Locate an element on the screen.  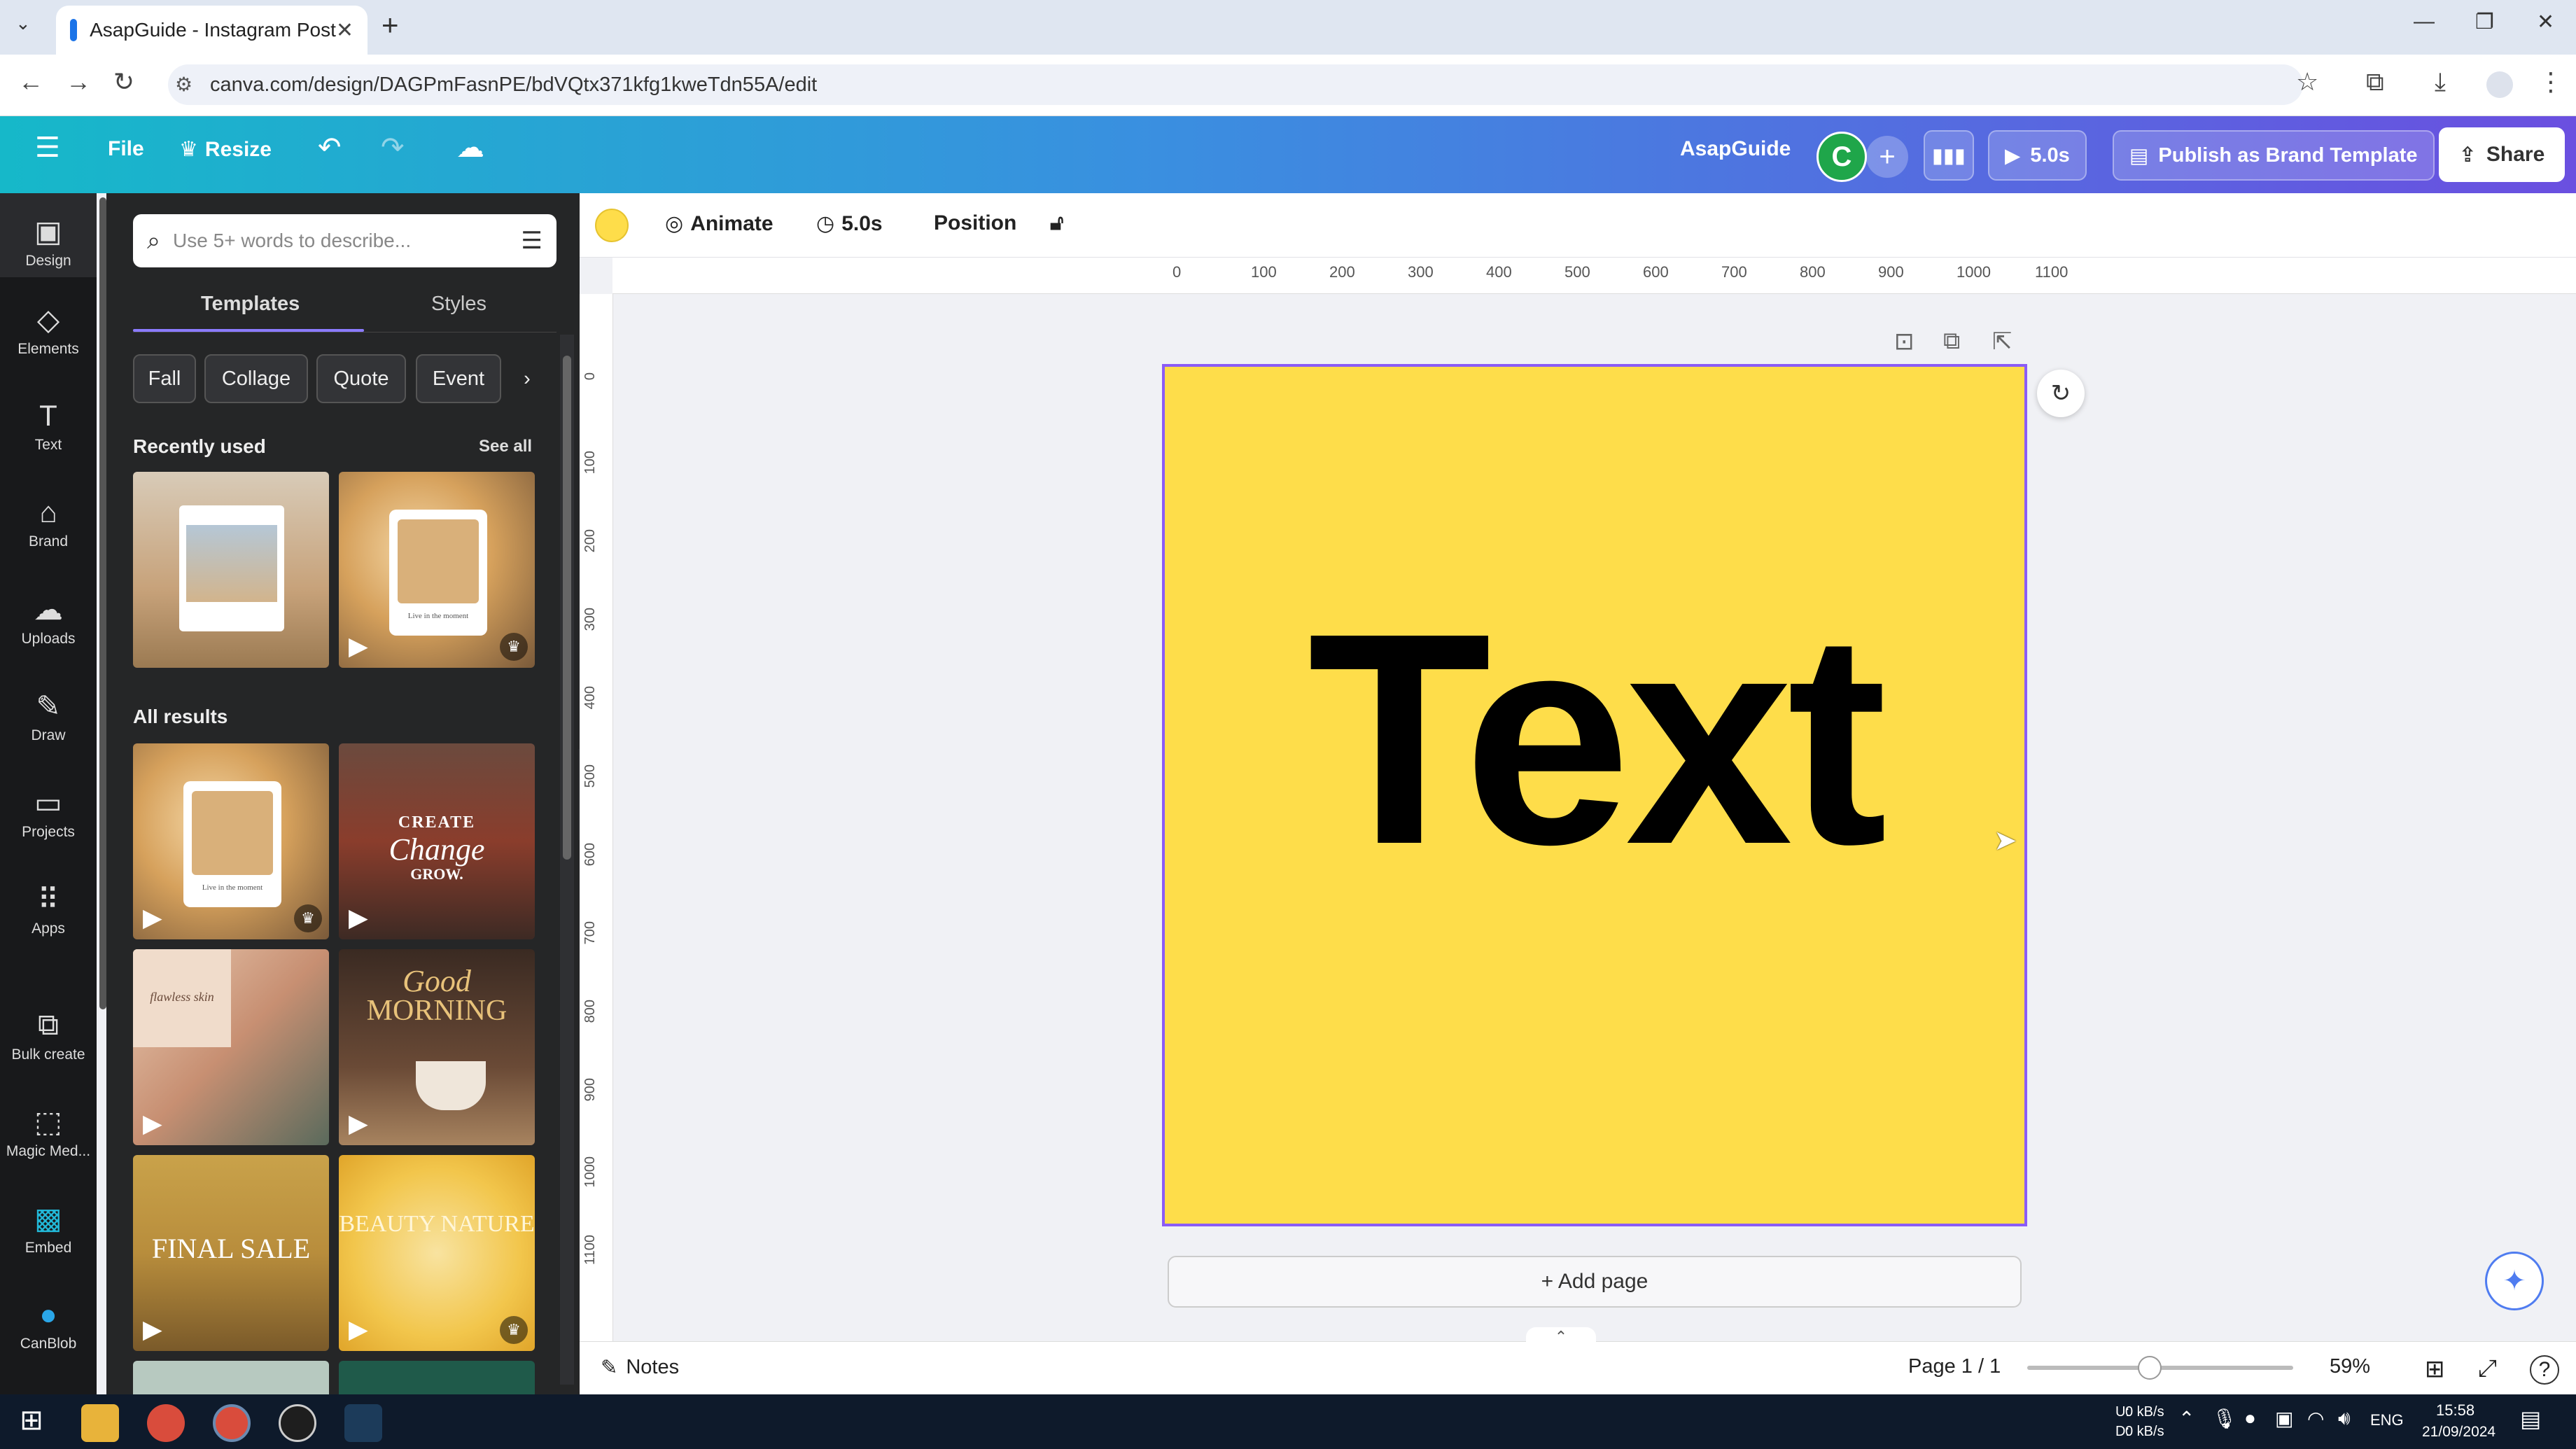
panel-scroll-thumb is located at coordinates (567, 608).